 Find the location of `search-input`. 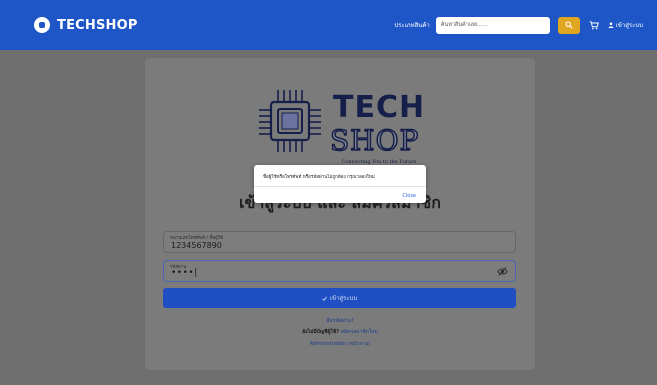

search-input is located at coordinates (492, 25).